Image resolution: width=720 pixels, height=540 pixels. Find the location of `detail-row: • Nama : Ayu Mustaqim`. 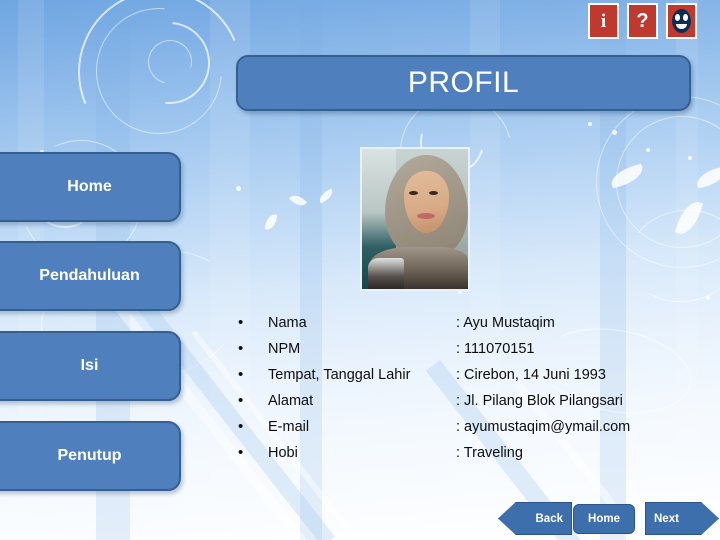

detail-row: • Nama : Ayu Mustaqim is located at coordinates (463, 323).